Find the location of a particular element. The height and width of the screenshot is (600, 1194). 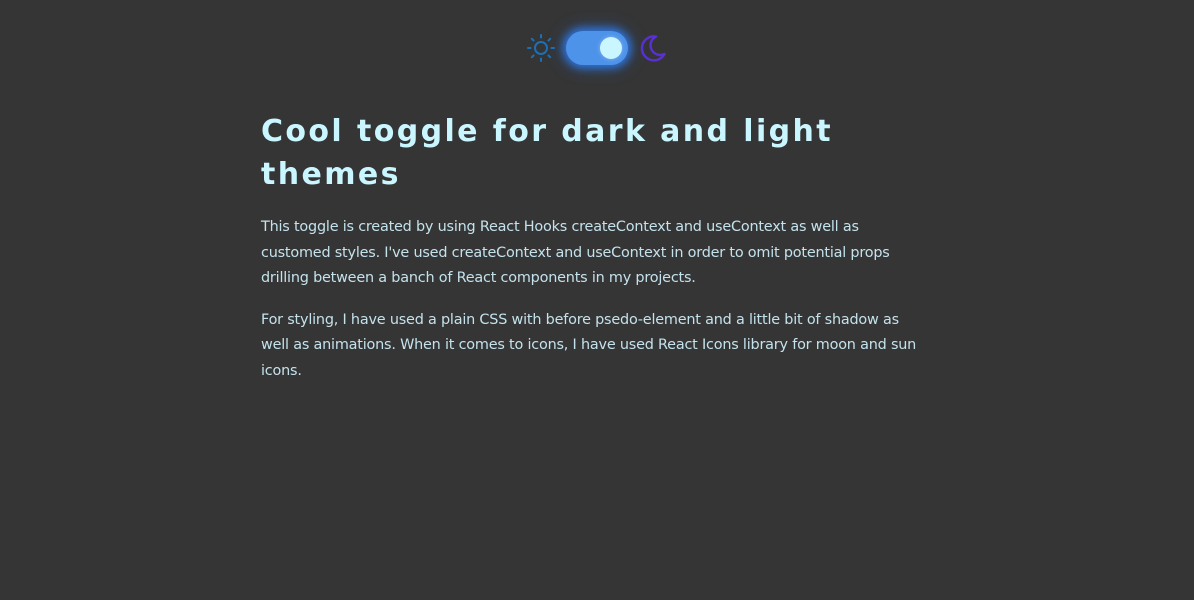

theme-toggle-bar is located at coordinates (597, 48).